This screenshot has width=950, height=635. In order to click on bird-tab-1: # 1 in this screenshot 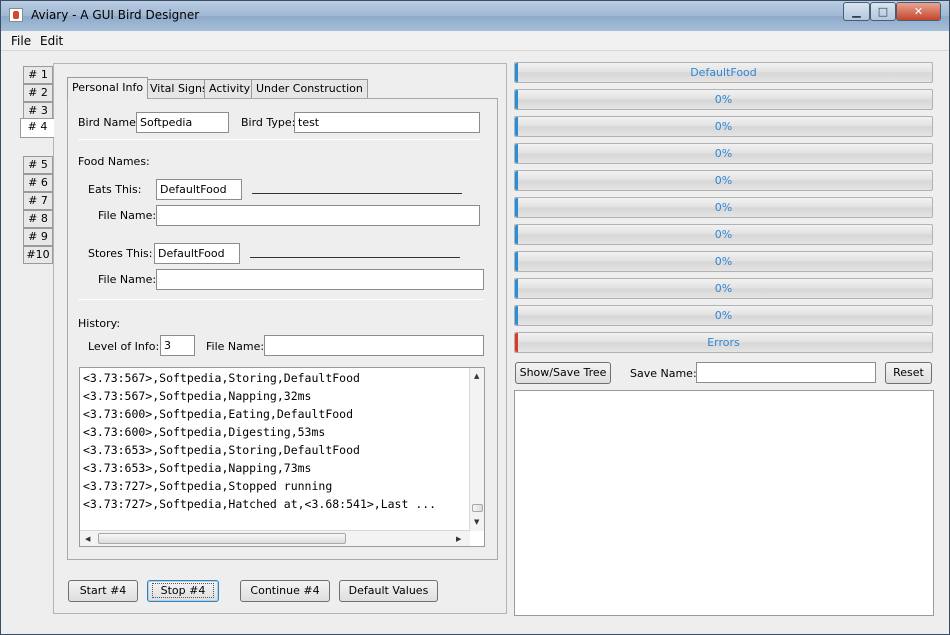, I will do `click(38, 75)`.